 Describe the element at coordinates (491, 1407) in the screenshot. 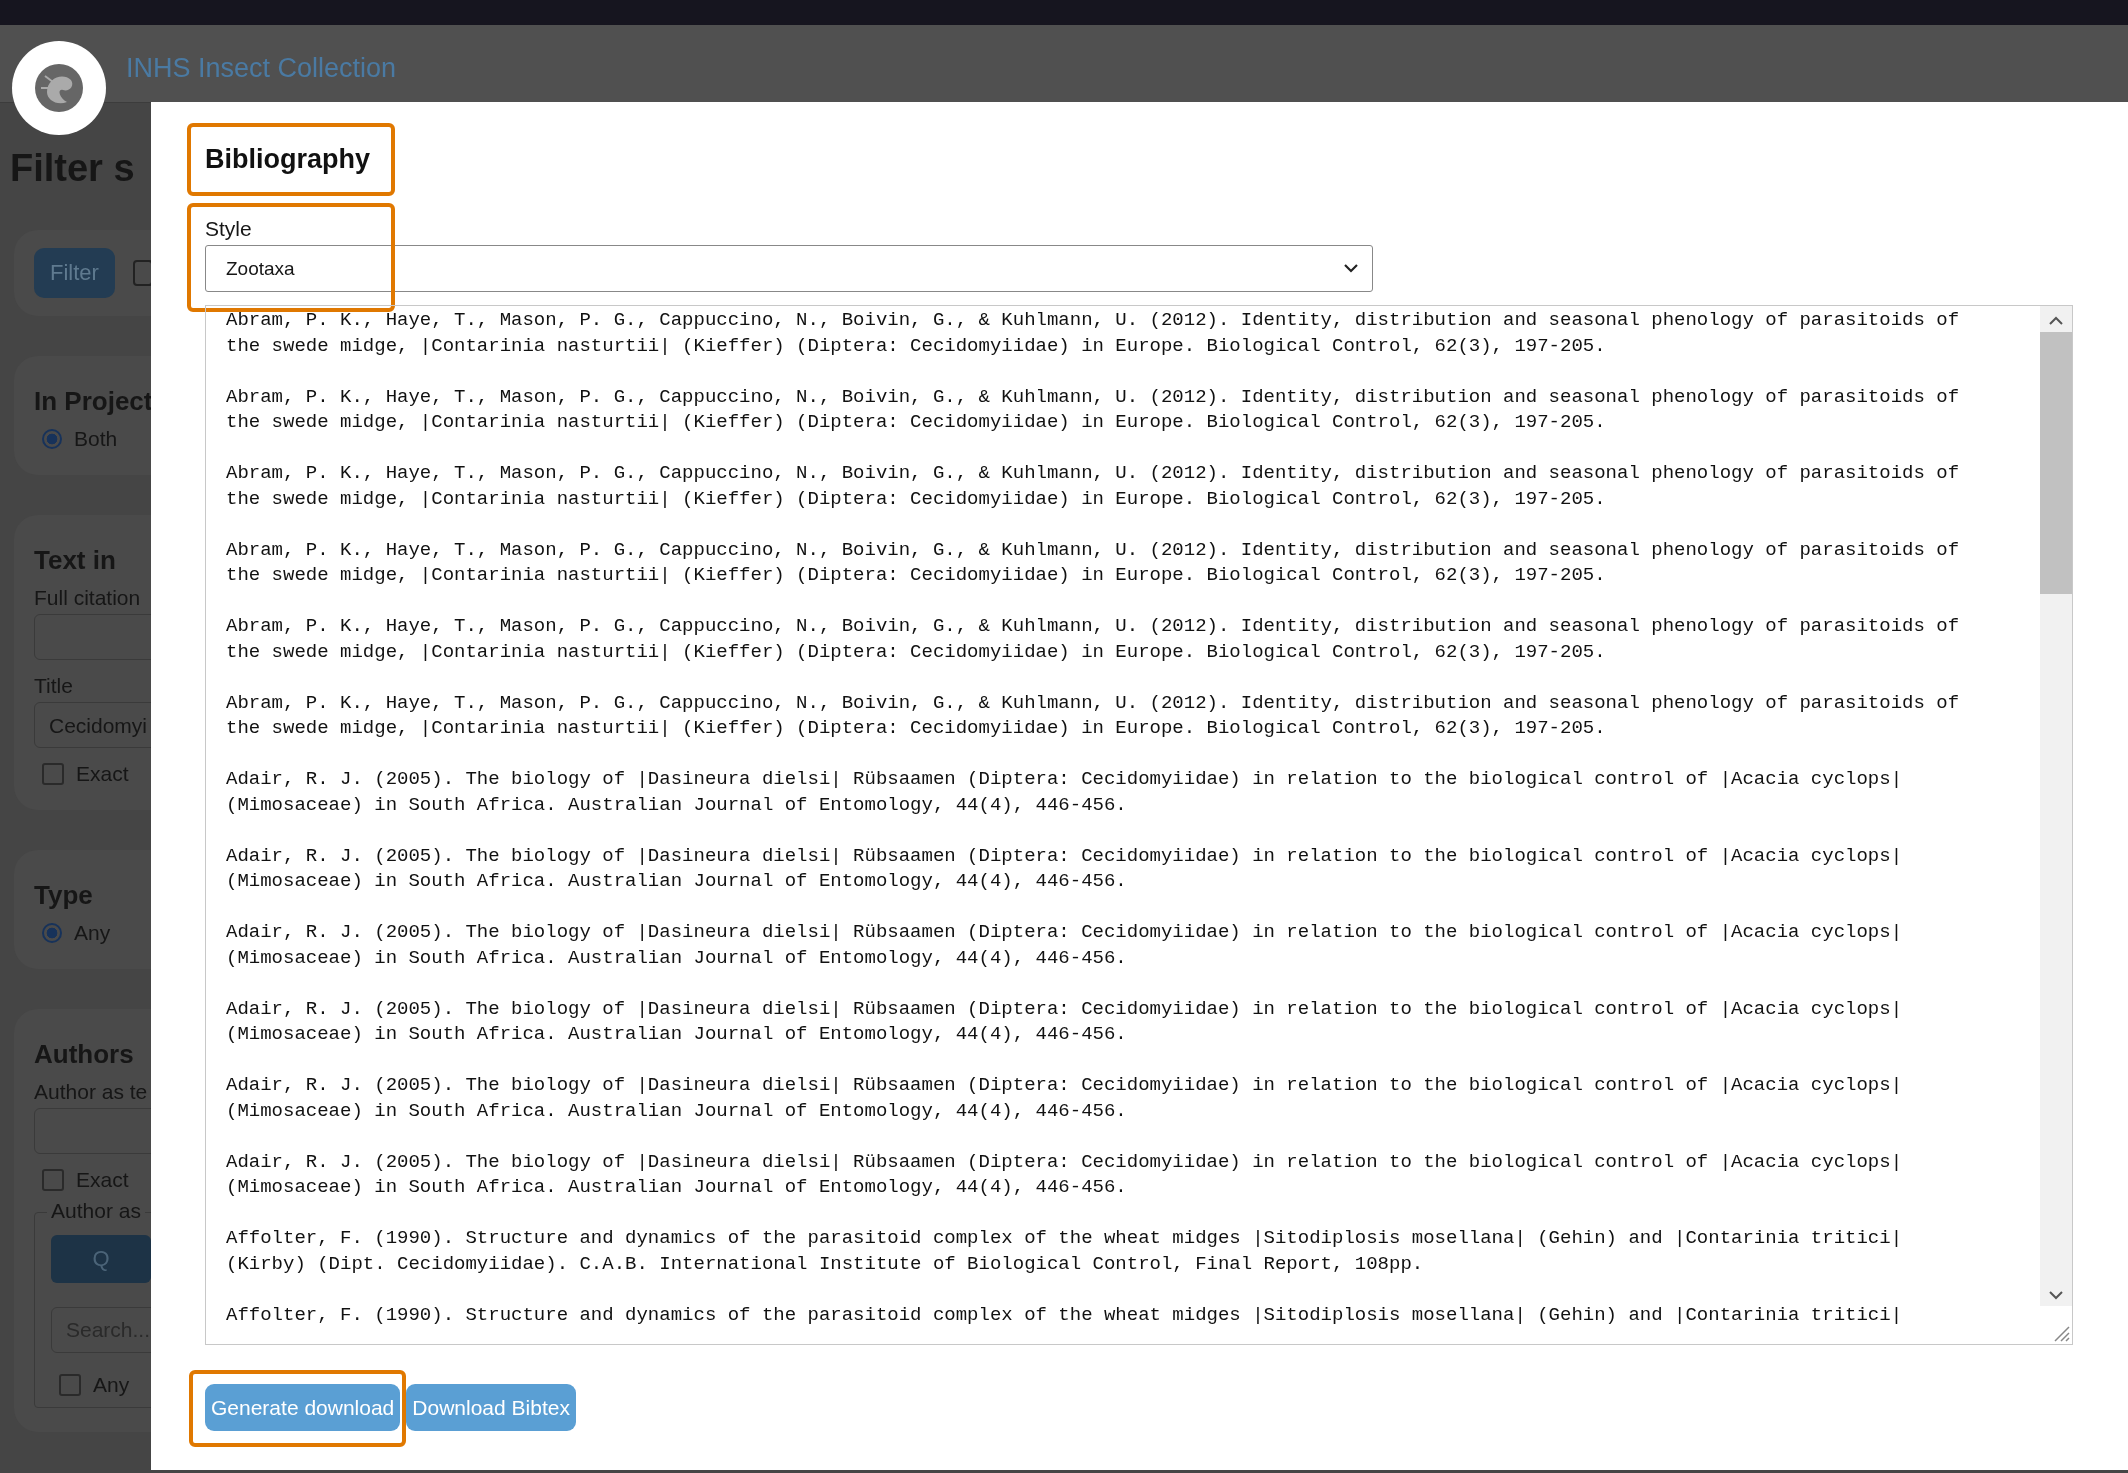

I see `download-button: Download Bibtex` at that location.